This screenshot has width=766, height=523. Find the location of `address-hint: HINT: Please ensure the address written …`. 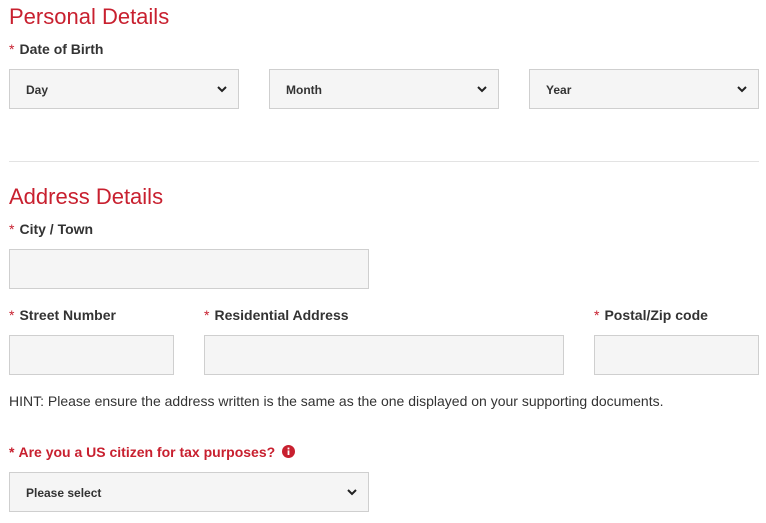

address-hint: HINT: Please ensure the address written … is located at coordinates (336, 401).